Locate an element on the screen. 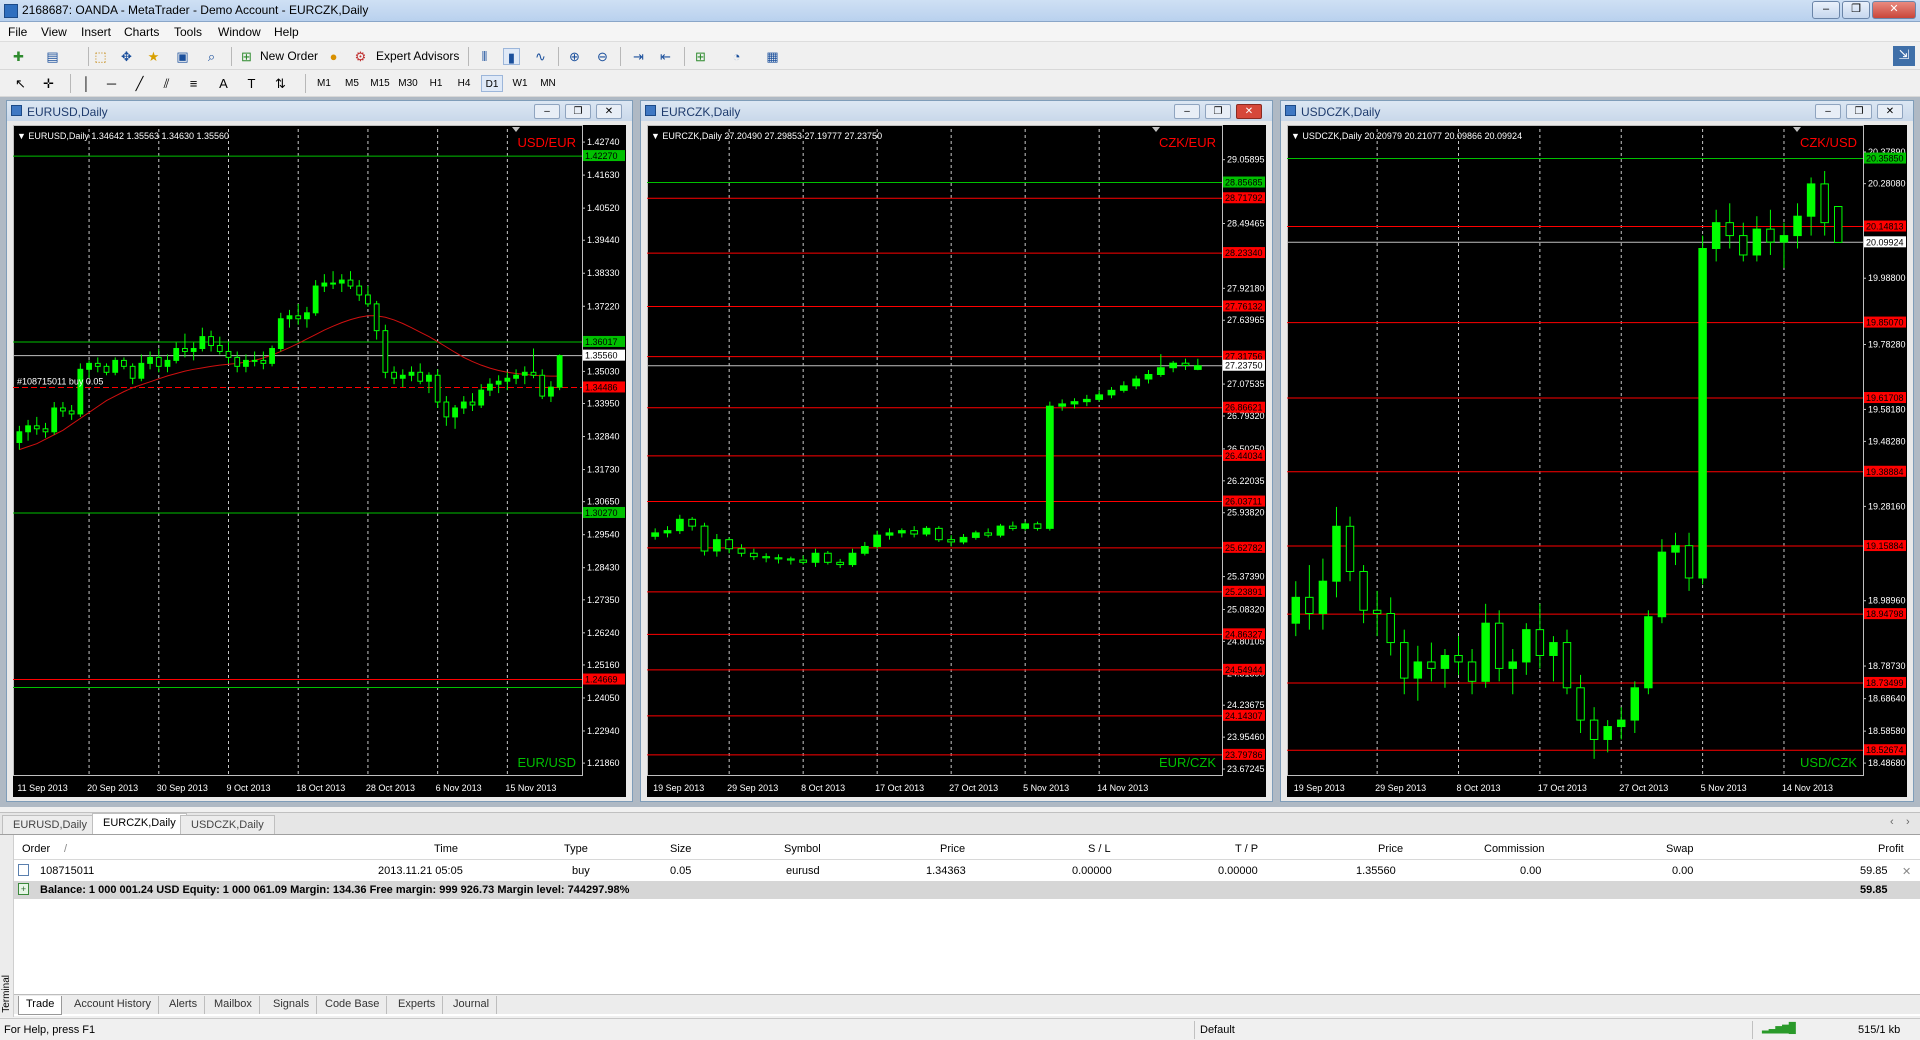  menu-view: View is located at coordinates (54, 32).